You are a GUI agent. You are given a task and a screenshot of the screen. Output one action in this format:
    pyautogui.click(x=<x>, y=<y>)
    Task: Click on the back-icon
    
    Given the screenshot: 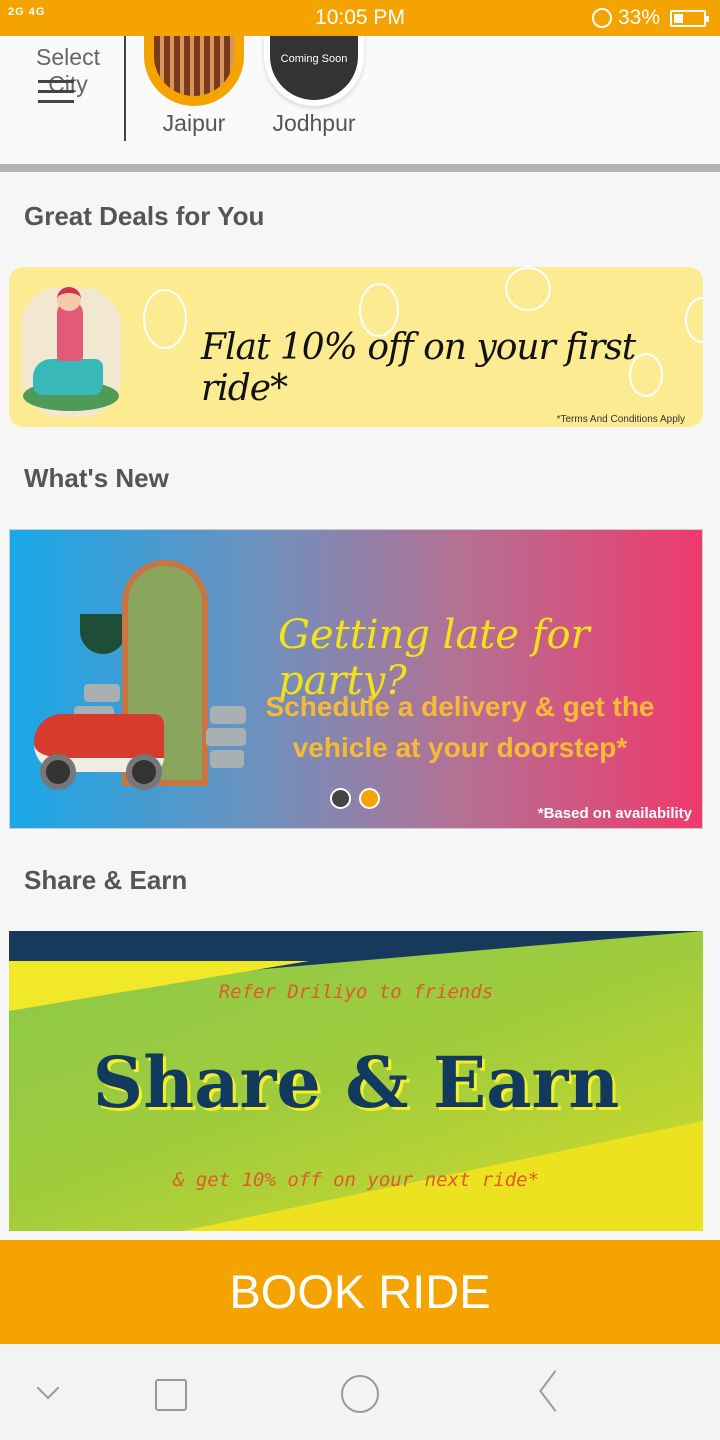 What is the action you would take?
    pyautogui.click(x=554, y=1394)
    